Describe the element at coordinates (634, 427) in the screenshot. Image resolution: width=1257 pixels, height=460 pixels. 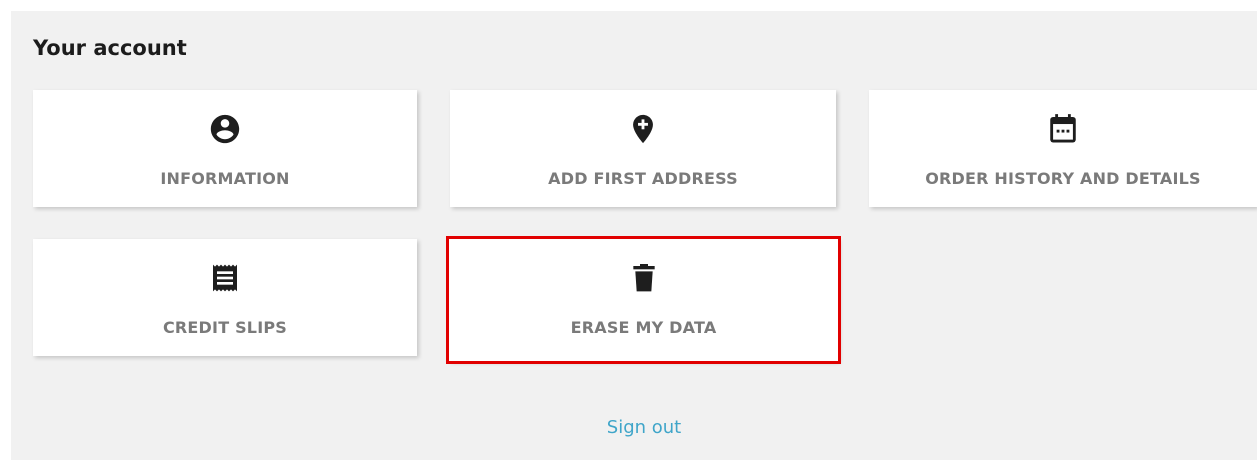
I see `sign-out-link: Sign out` at that location.